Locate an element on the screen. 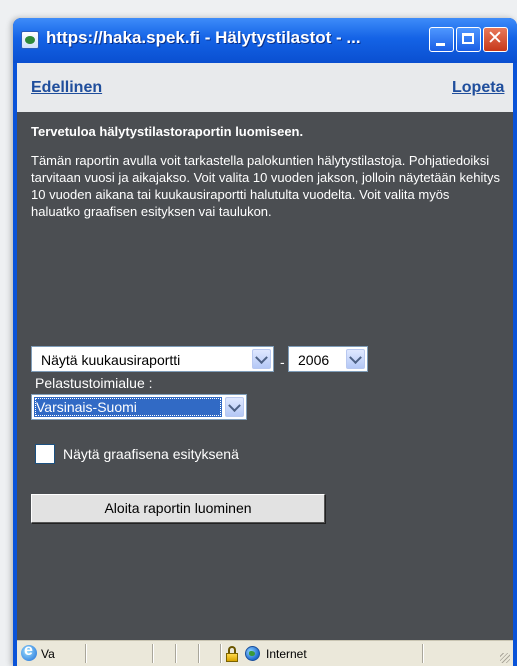  status-text: Va is located at coordinates (48, 654).